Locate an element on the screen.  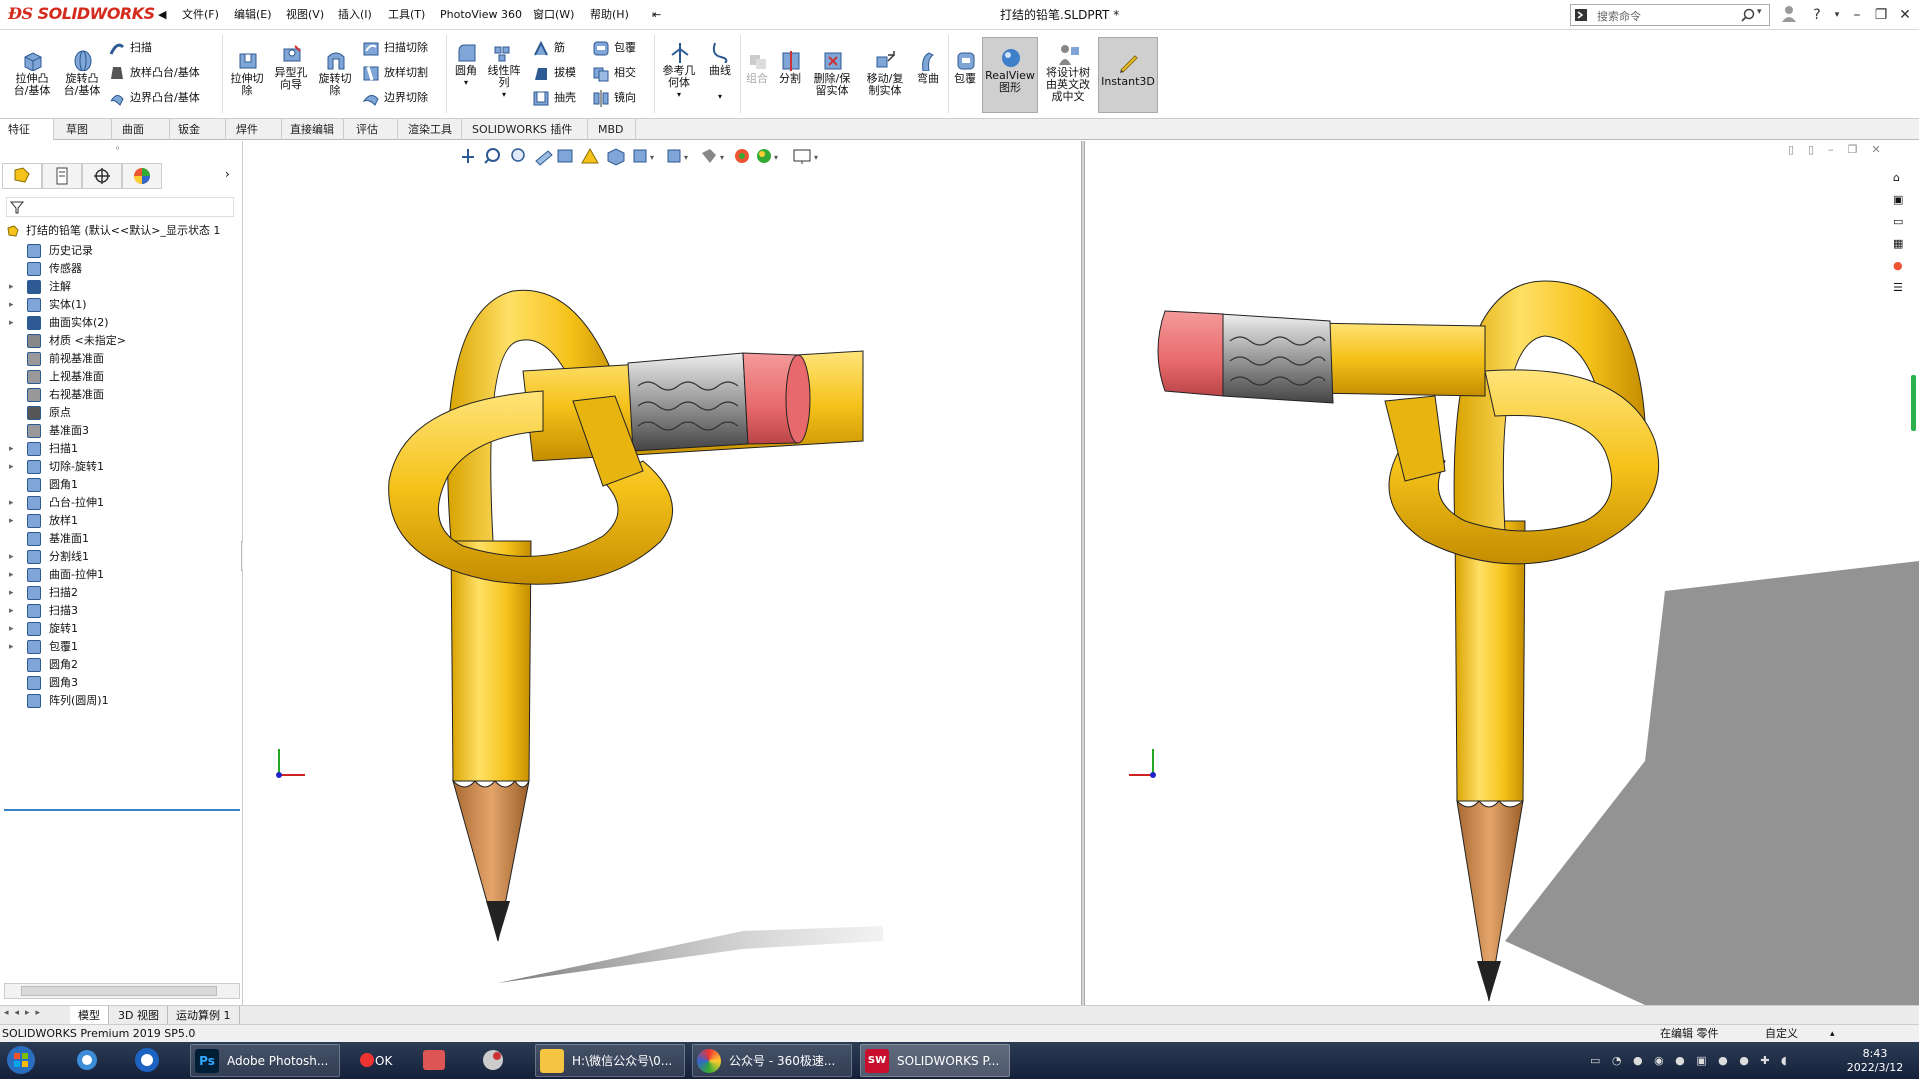
resources-icon: ▣ is located at coordinates (1904, 204).